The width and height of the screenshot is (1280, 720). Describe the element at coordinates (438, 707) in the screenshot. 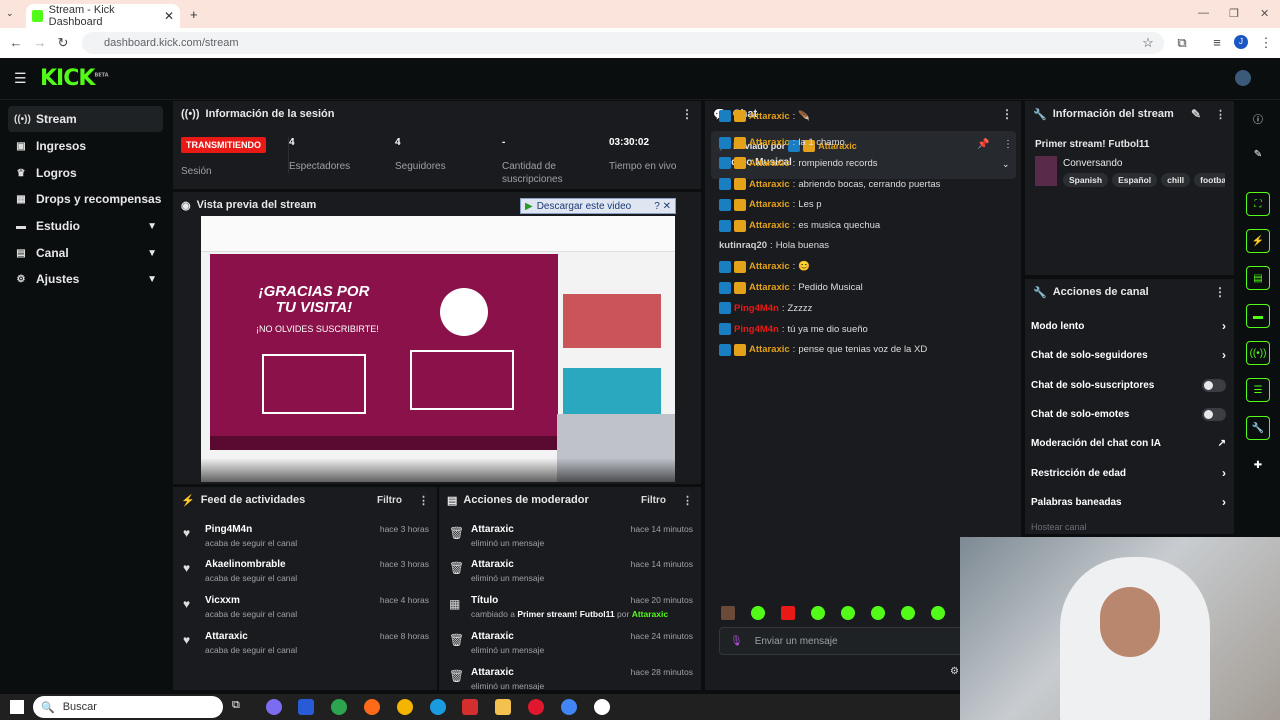

I see `edge-icon` at that location.